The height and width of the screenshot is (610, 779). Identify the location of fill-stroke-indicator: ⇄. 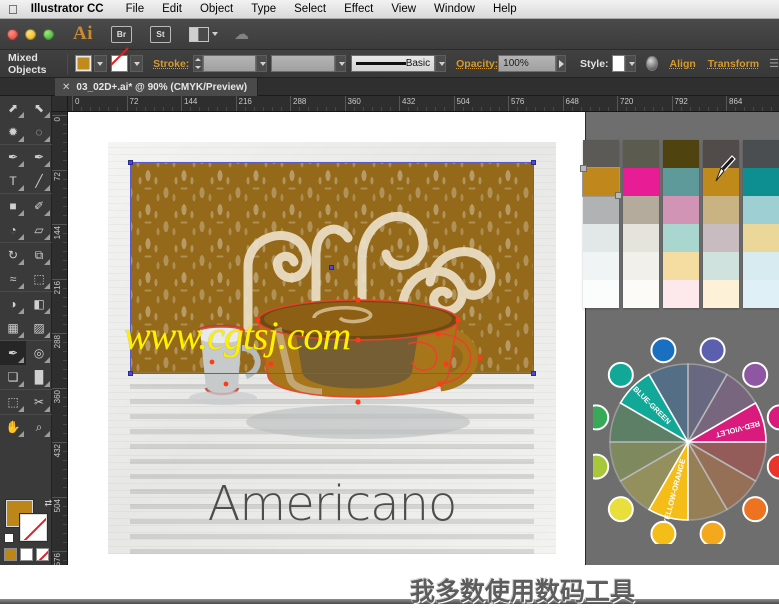
(28, 520).